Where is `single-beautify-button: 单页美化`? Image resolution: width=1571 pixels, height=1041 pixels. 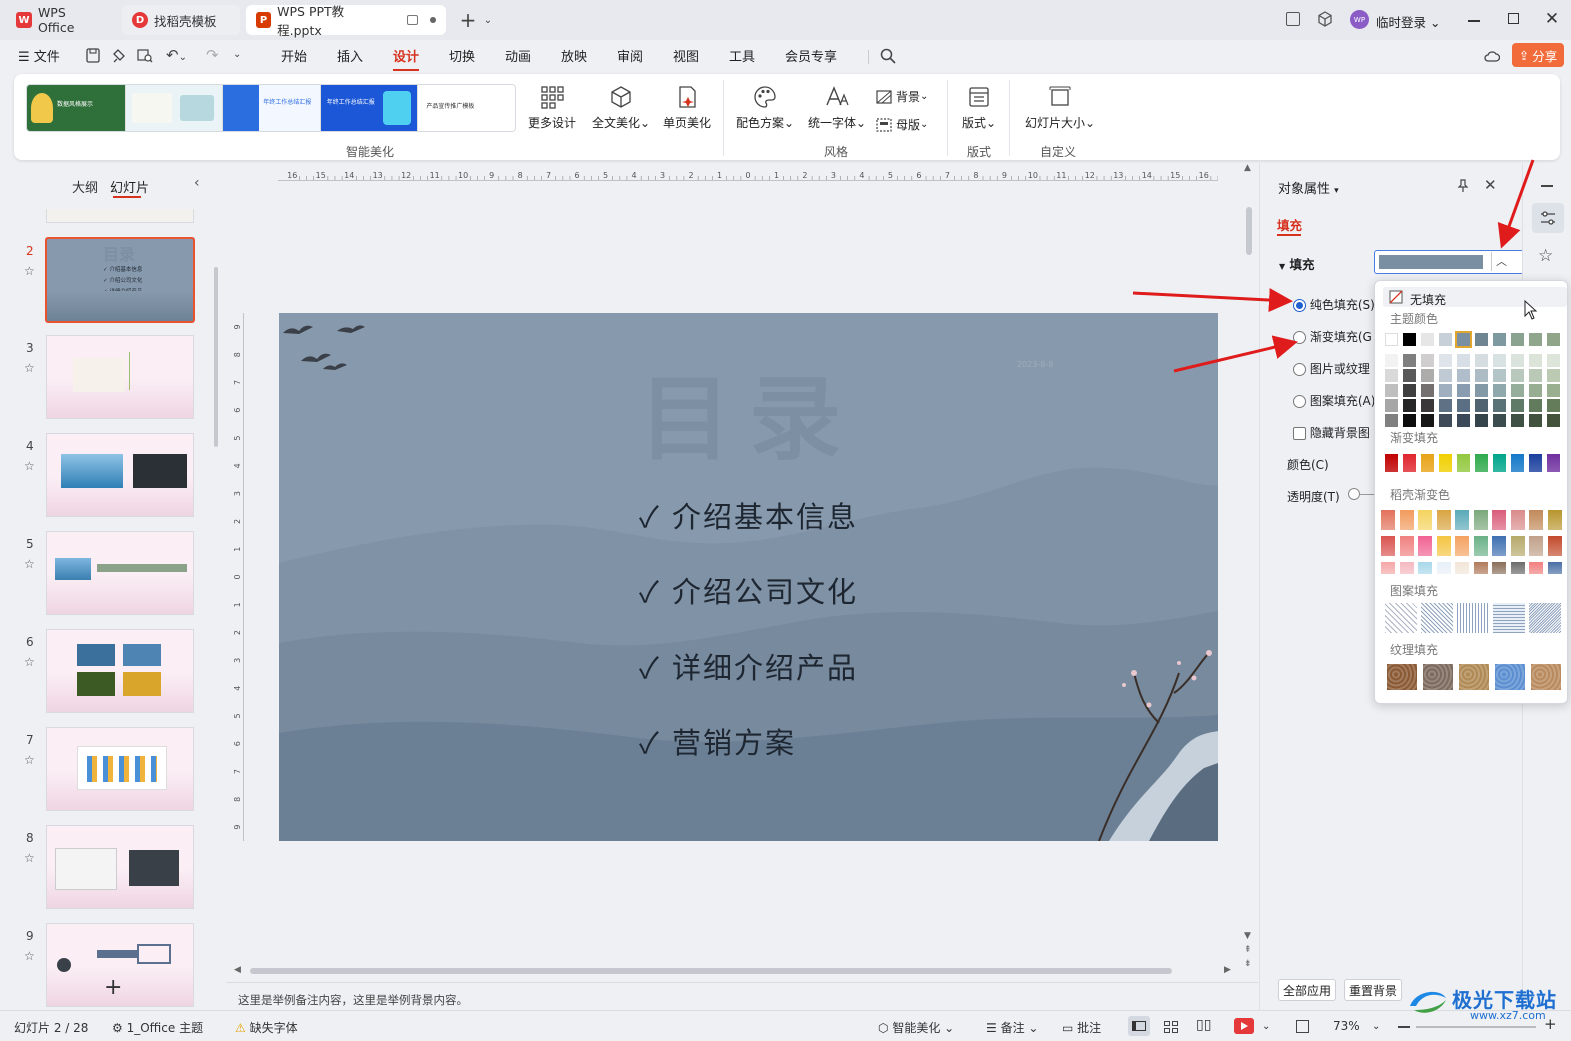
single-beautify-button: 单页美化 is located at coordinates (687, 107).